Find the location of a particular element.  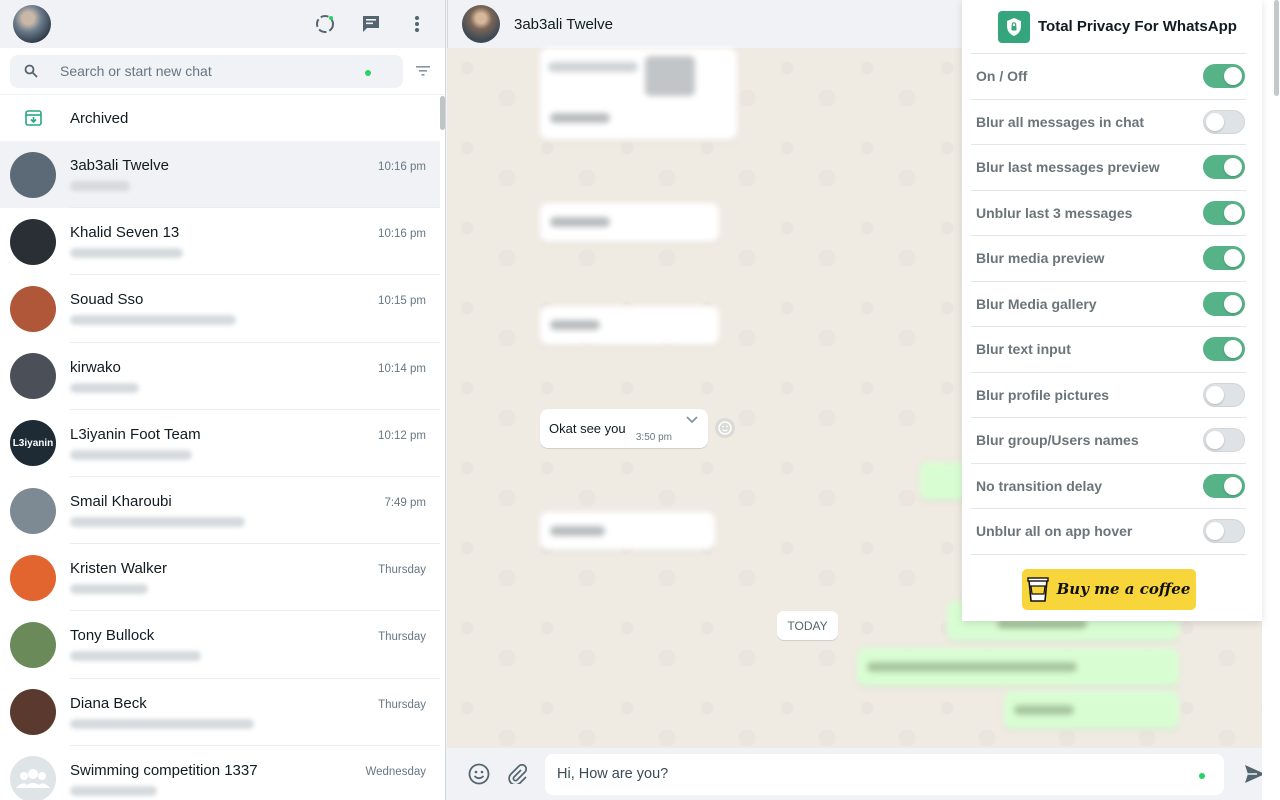

search-input is located at coordinates (223, 71).